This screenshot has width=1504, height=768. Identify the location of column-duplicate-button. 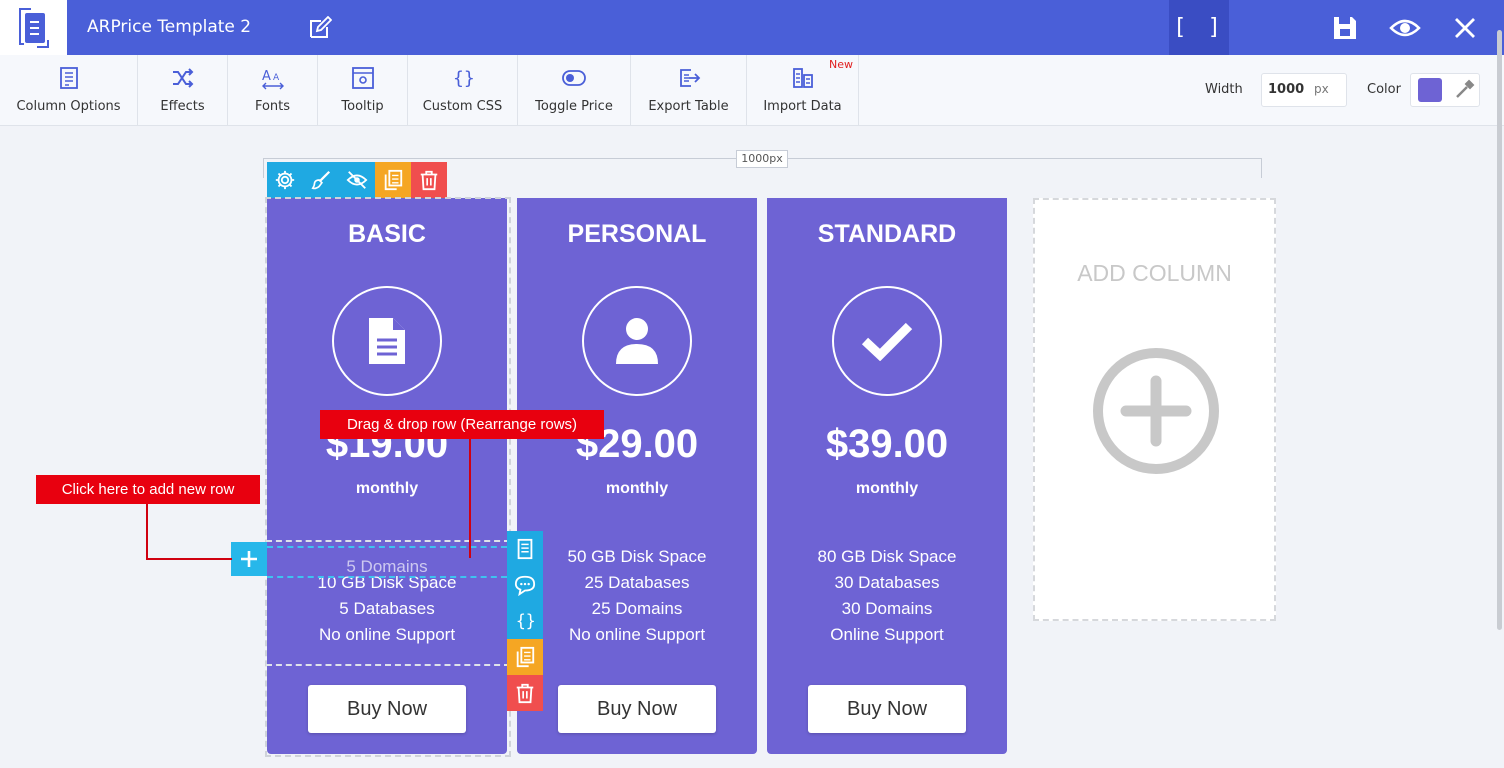
(393, 180).